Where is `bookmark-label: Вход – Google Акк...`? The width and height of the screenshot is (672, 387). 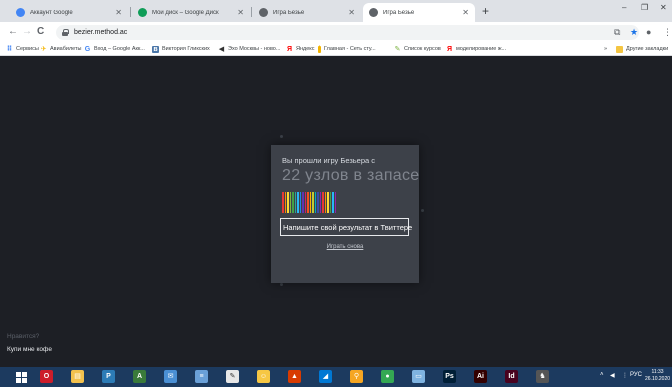 bookmark-label: Вход – Google Акк... is located at coordinates (119, 49).